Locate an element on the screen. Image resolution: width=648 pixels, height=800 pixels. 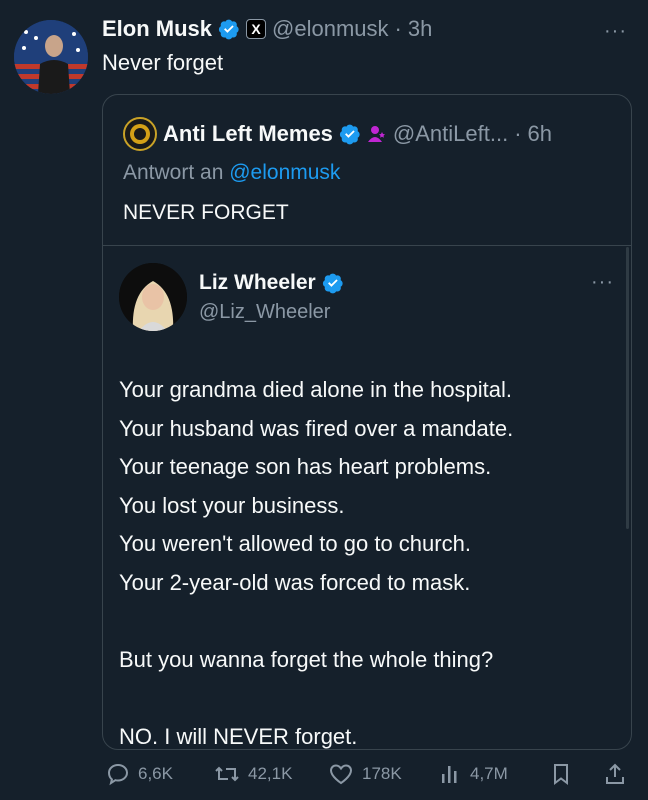
author-handle: @elonmusk is located at coordinates (330, 29).